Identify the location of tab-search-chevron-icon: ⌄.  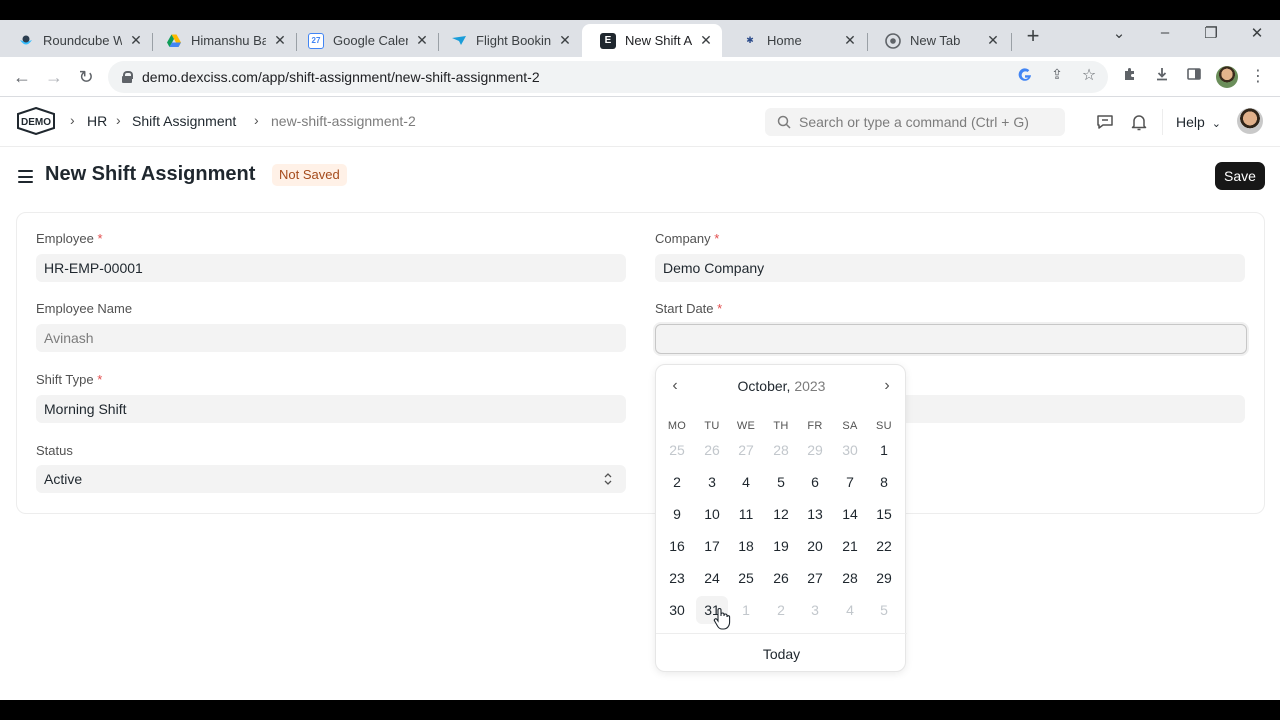
(1119, 33).